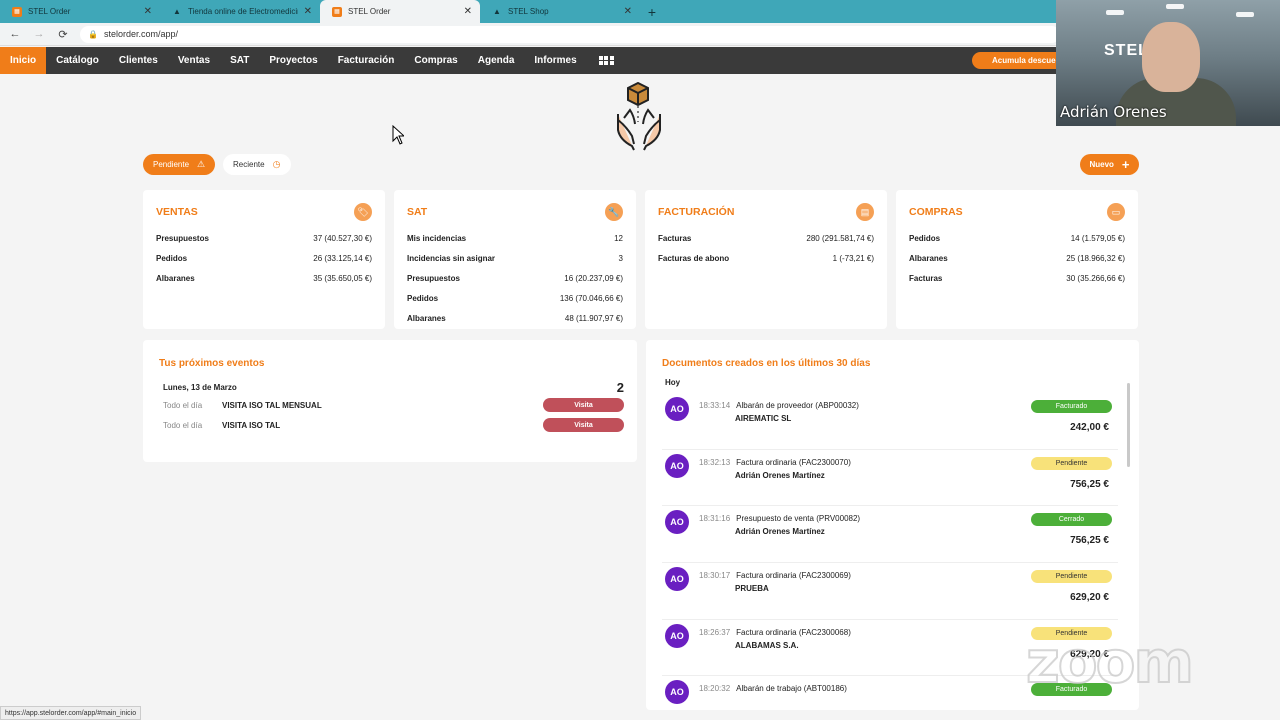 This screenshot has height=720, width=1280. I want to click on browser-tab: ▲ Tienda online de Electromedicina ✕, so click(240, 11).